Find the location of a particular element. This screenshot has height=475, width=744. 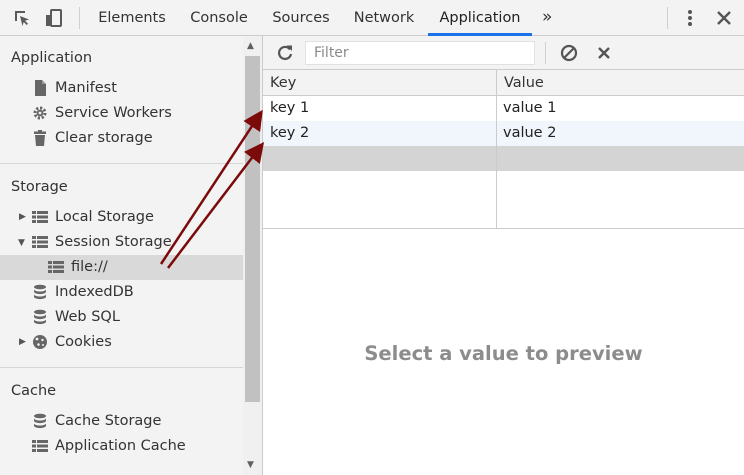

tab-application: Application is located at coordinates (480, 18).